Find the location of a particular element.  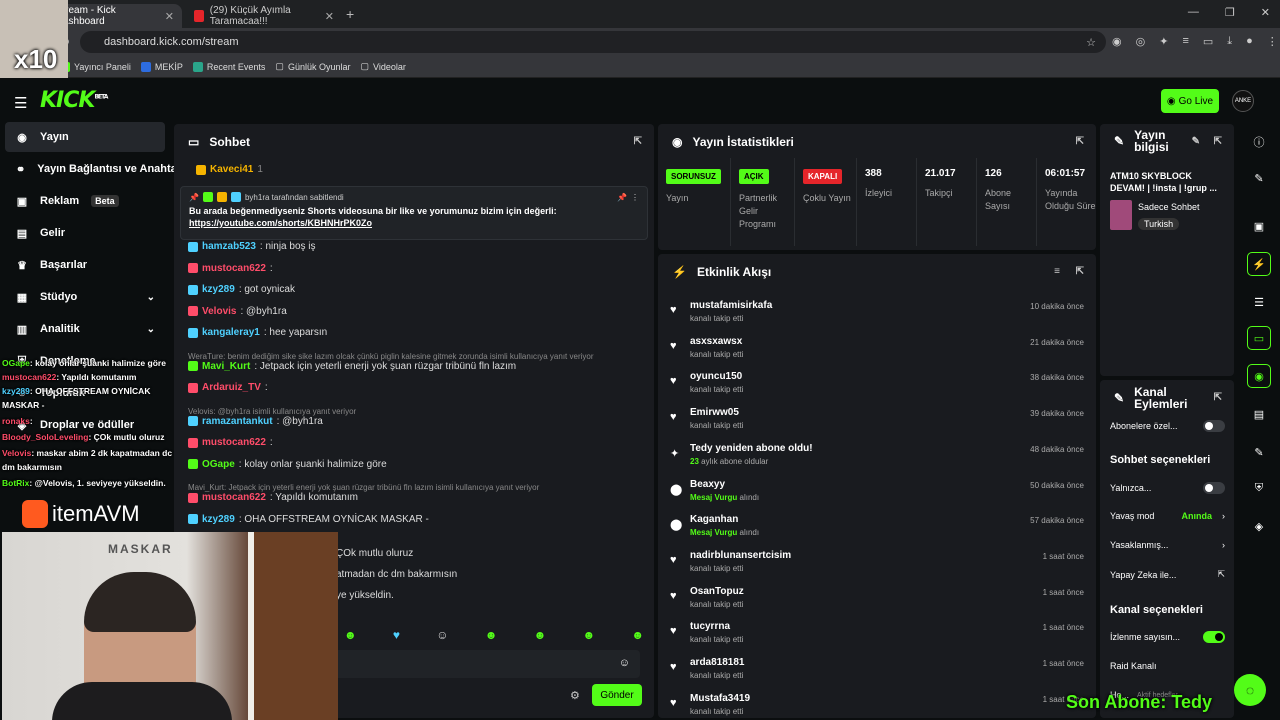

tab-youtube: (29) Küçük Ayımla Taramacaa!!! ✕ is located at coordinates (264, 16).